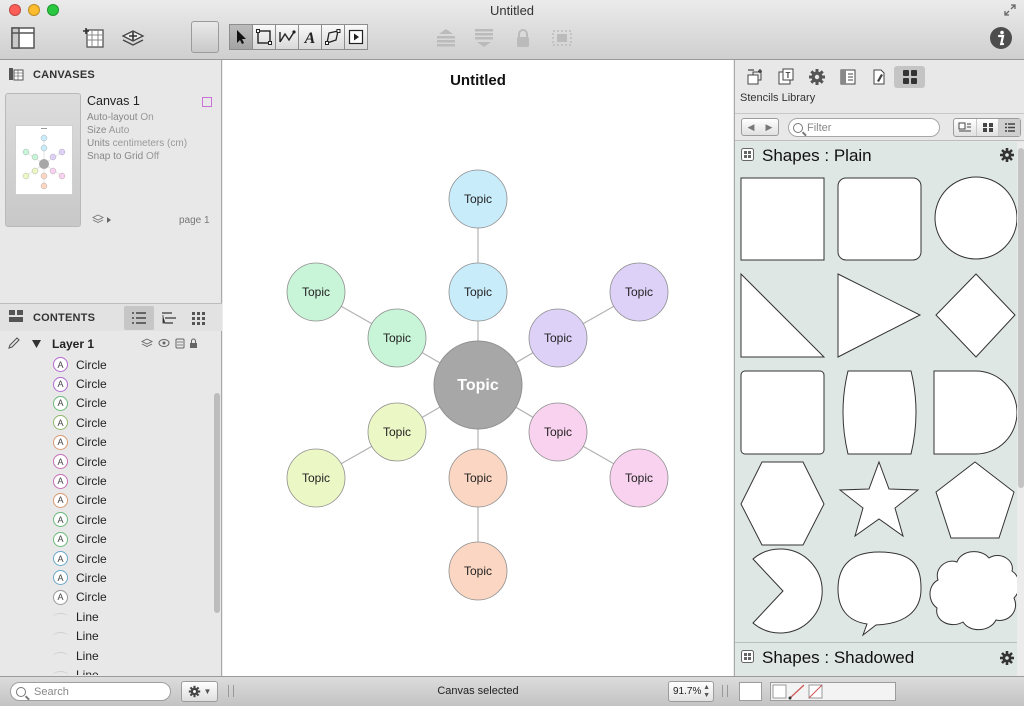  What do you see at coordinates (60, 636) in the screenshot?
I see `line-type-icon` at bounding box center [60, 636].